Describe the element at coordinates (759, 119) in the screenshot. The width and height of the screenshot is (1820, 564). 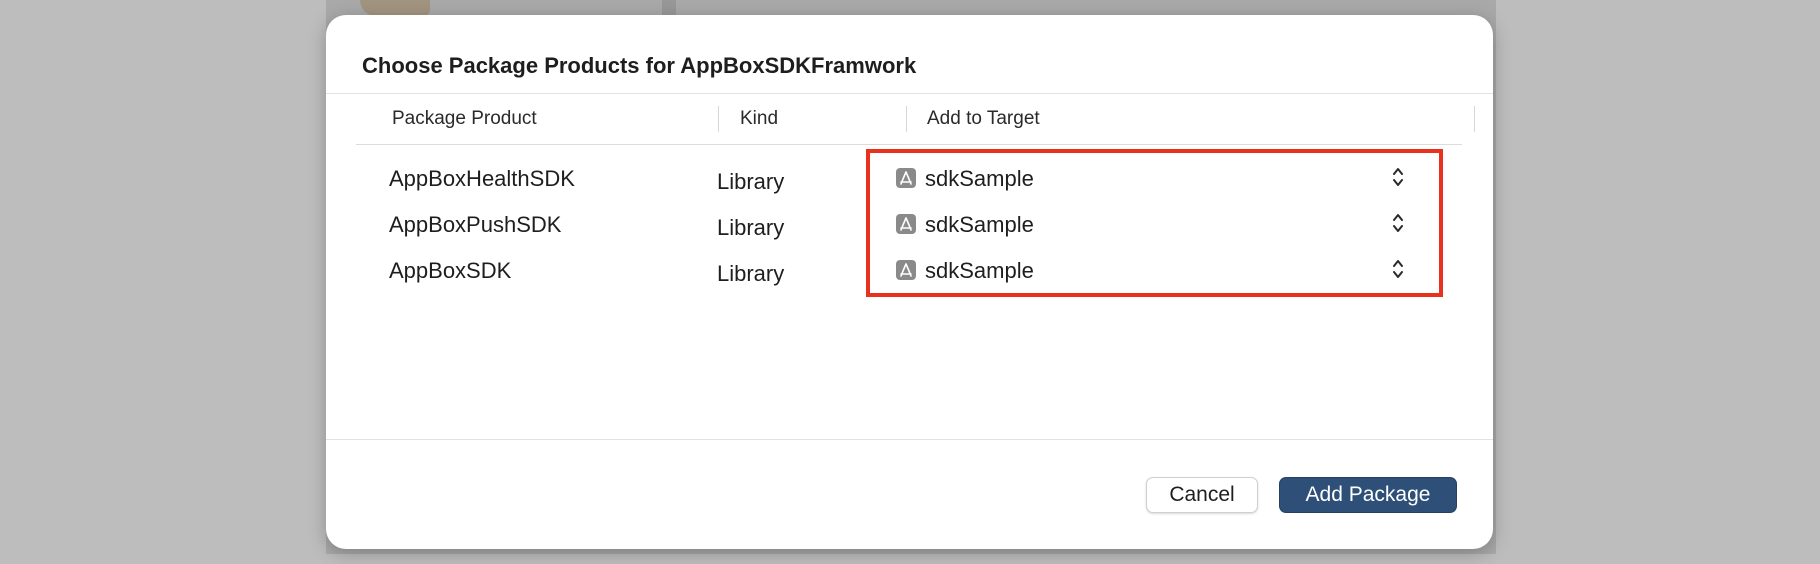
I see `column-header-kind: Kind` at that location.